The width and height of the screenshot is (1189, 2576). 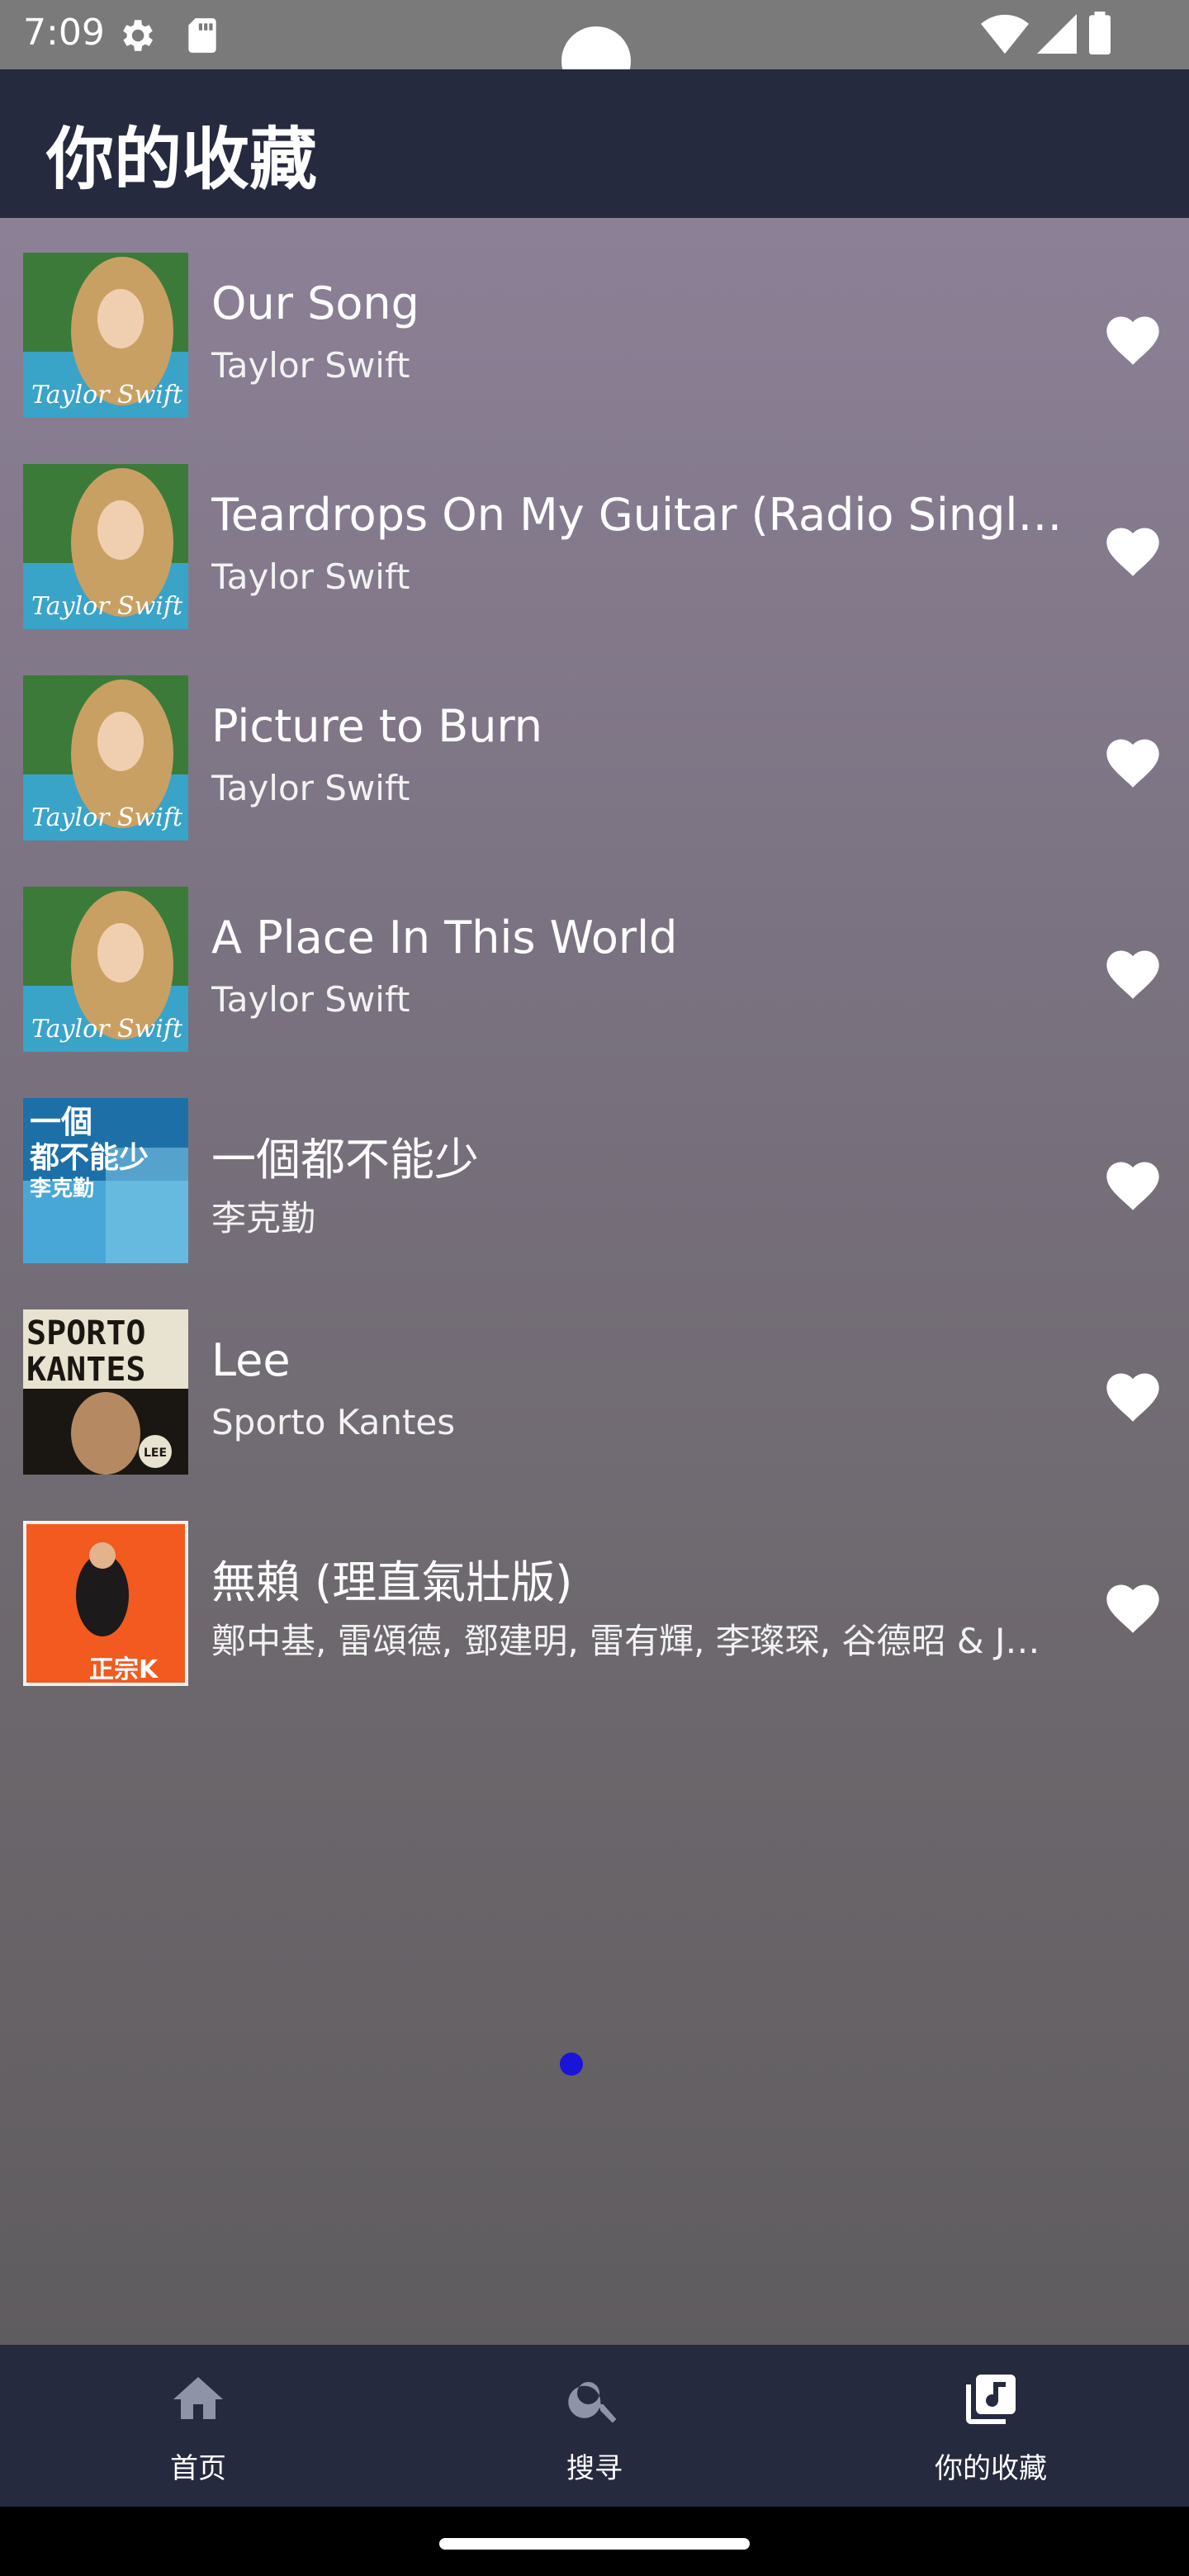 I want to click on gear-icon, so click(x=138, y=35).